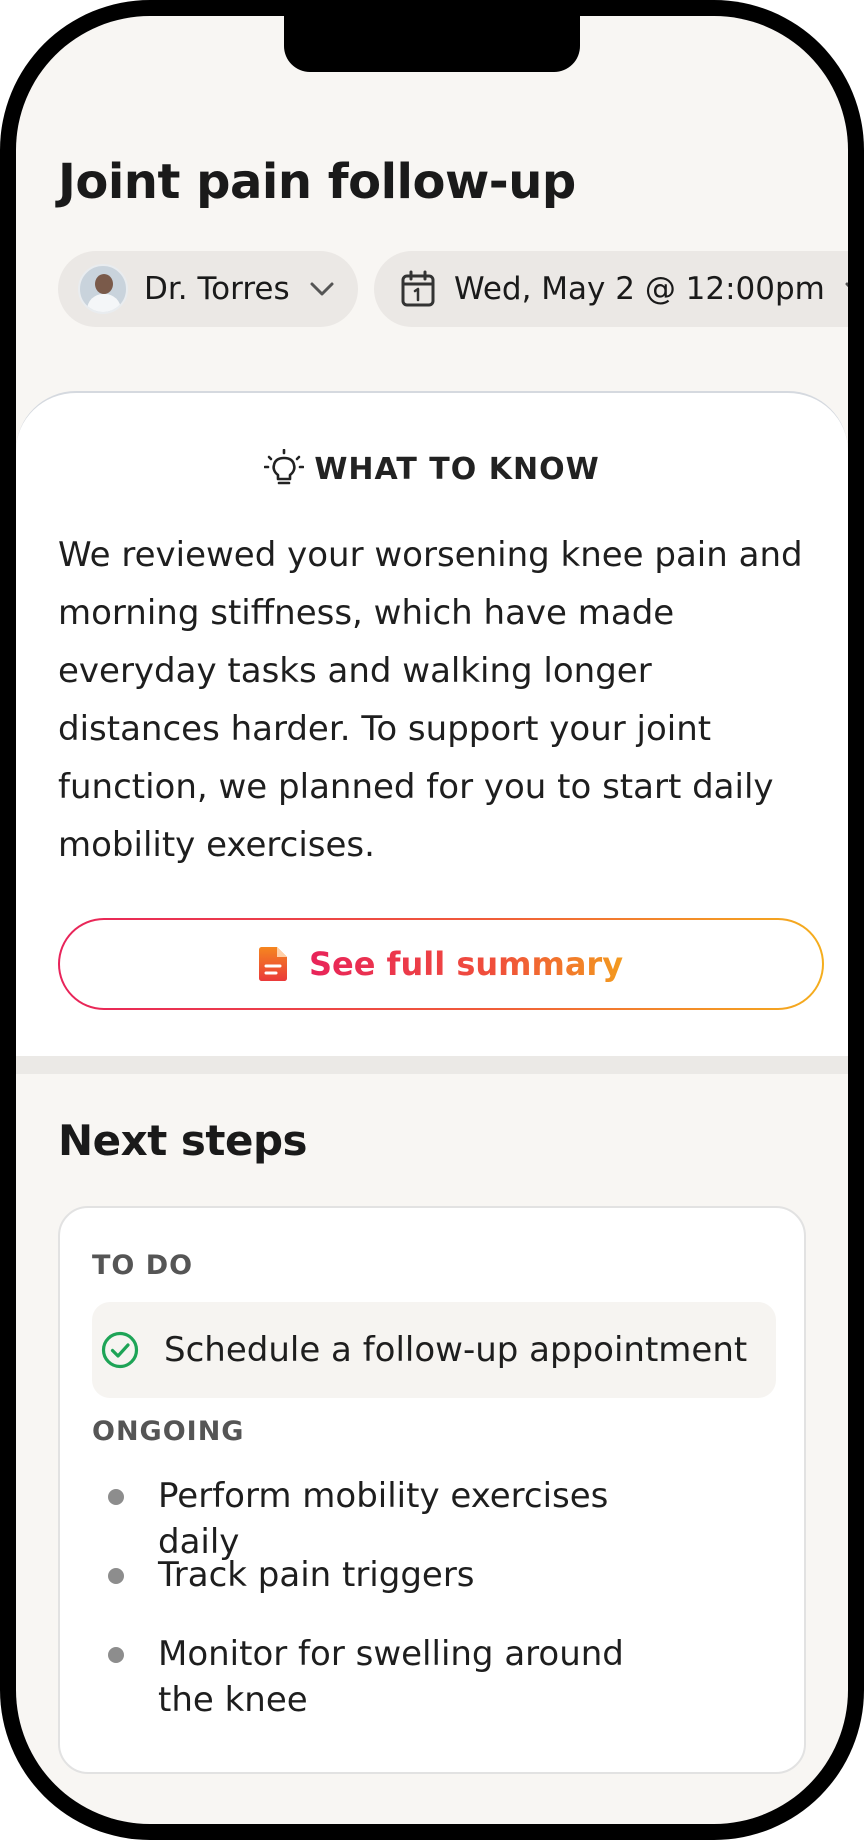 The width and height of the screenshot is (864, 1840). Describe the element at coordinates (183, 1140) in the screenshot. I see `next-steps-title: Next steps` at that location.